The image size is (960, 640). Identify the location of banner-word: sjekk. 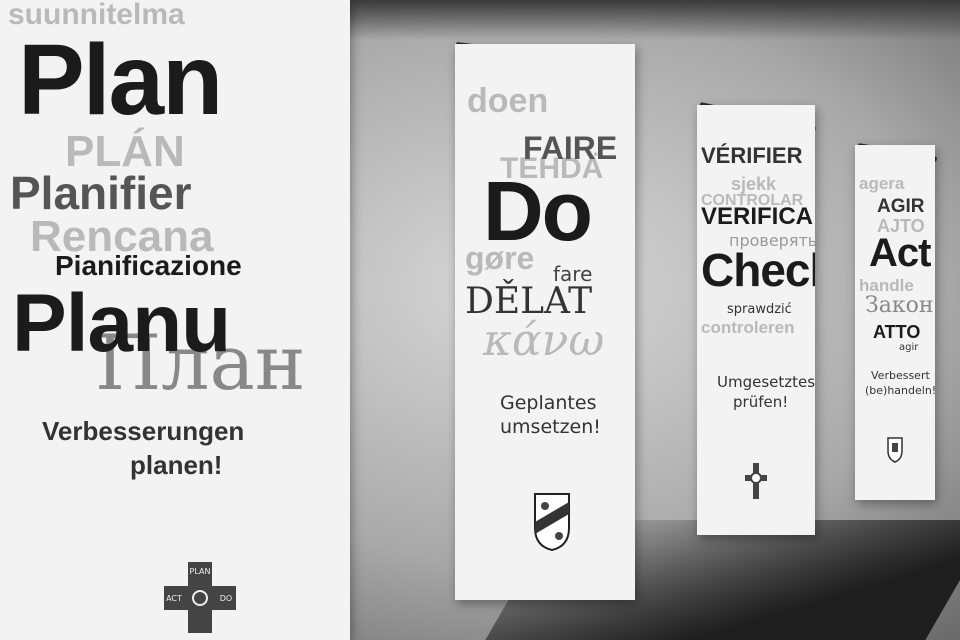
(754, 184).